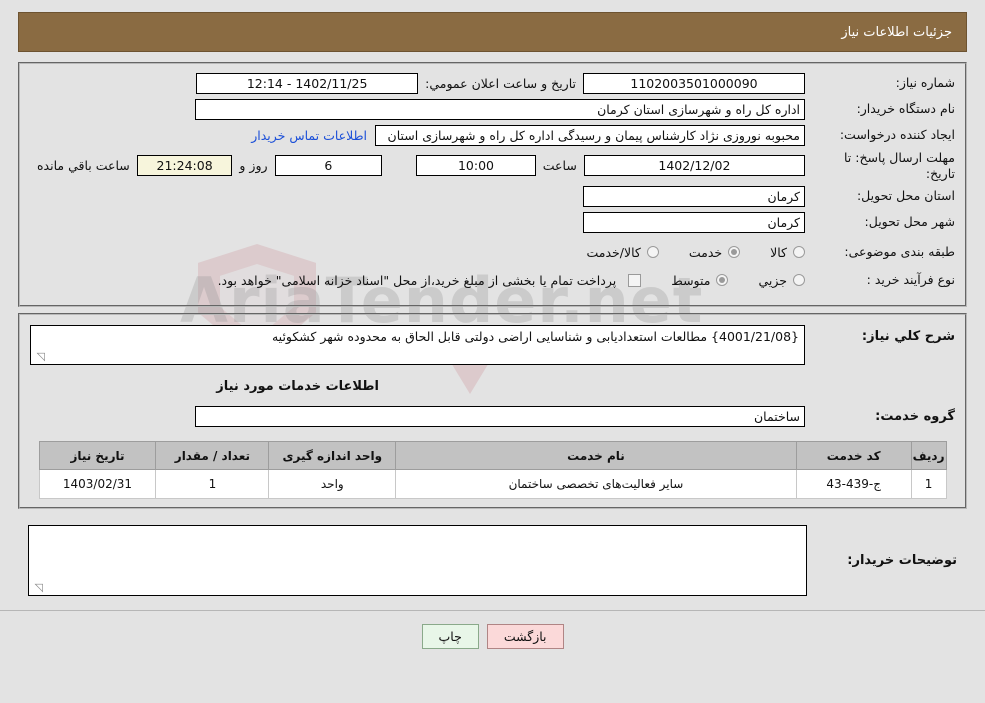  Describe the element at coordinates (694, 83) in the screenshot. I see `need-number-field: 1102003501000090` at that location.